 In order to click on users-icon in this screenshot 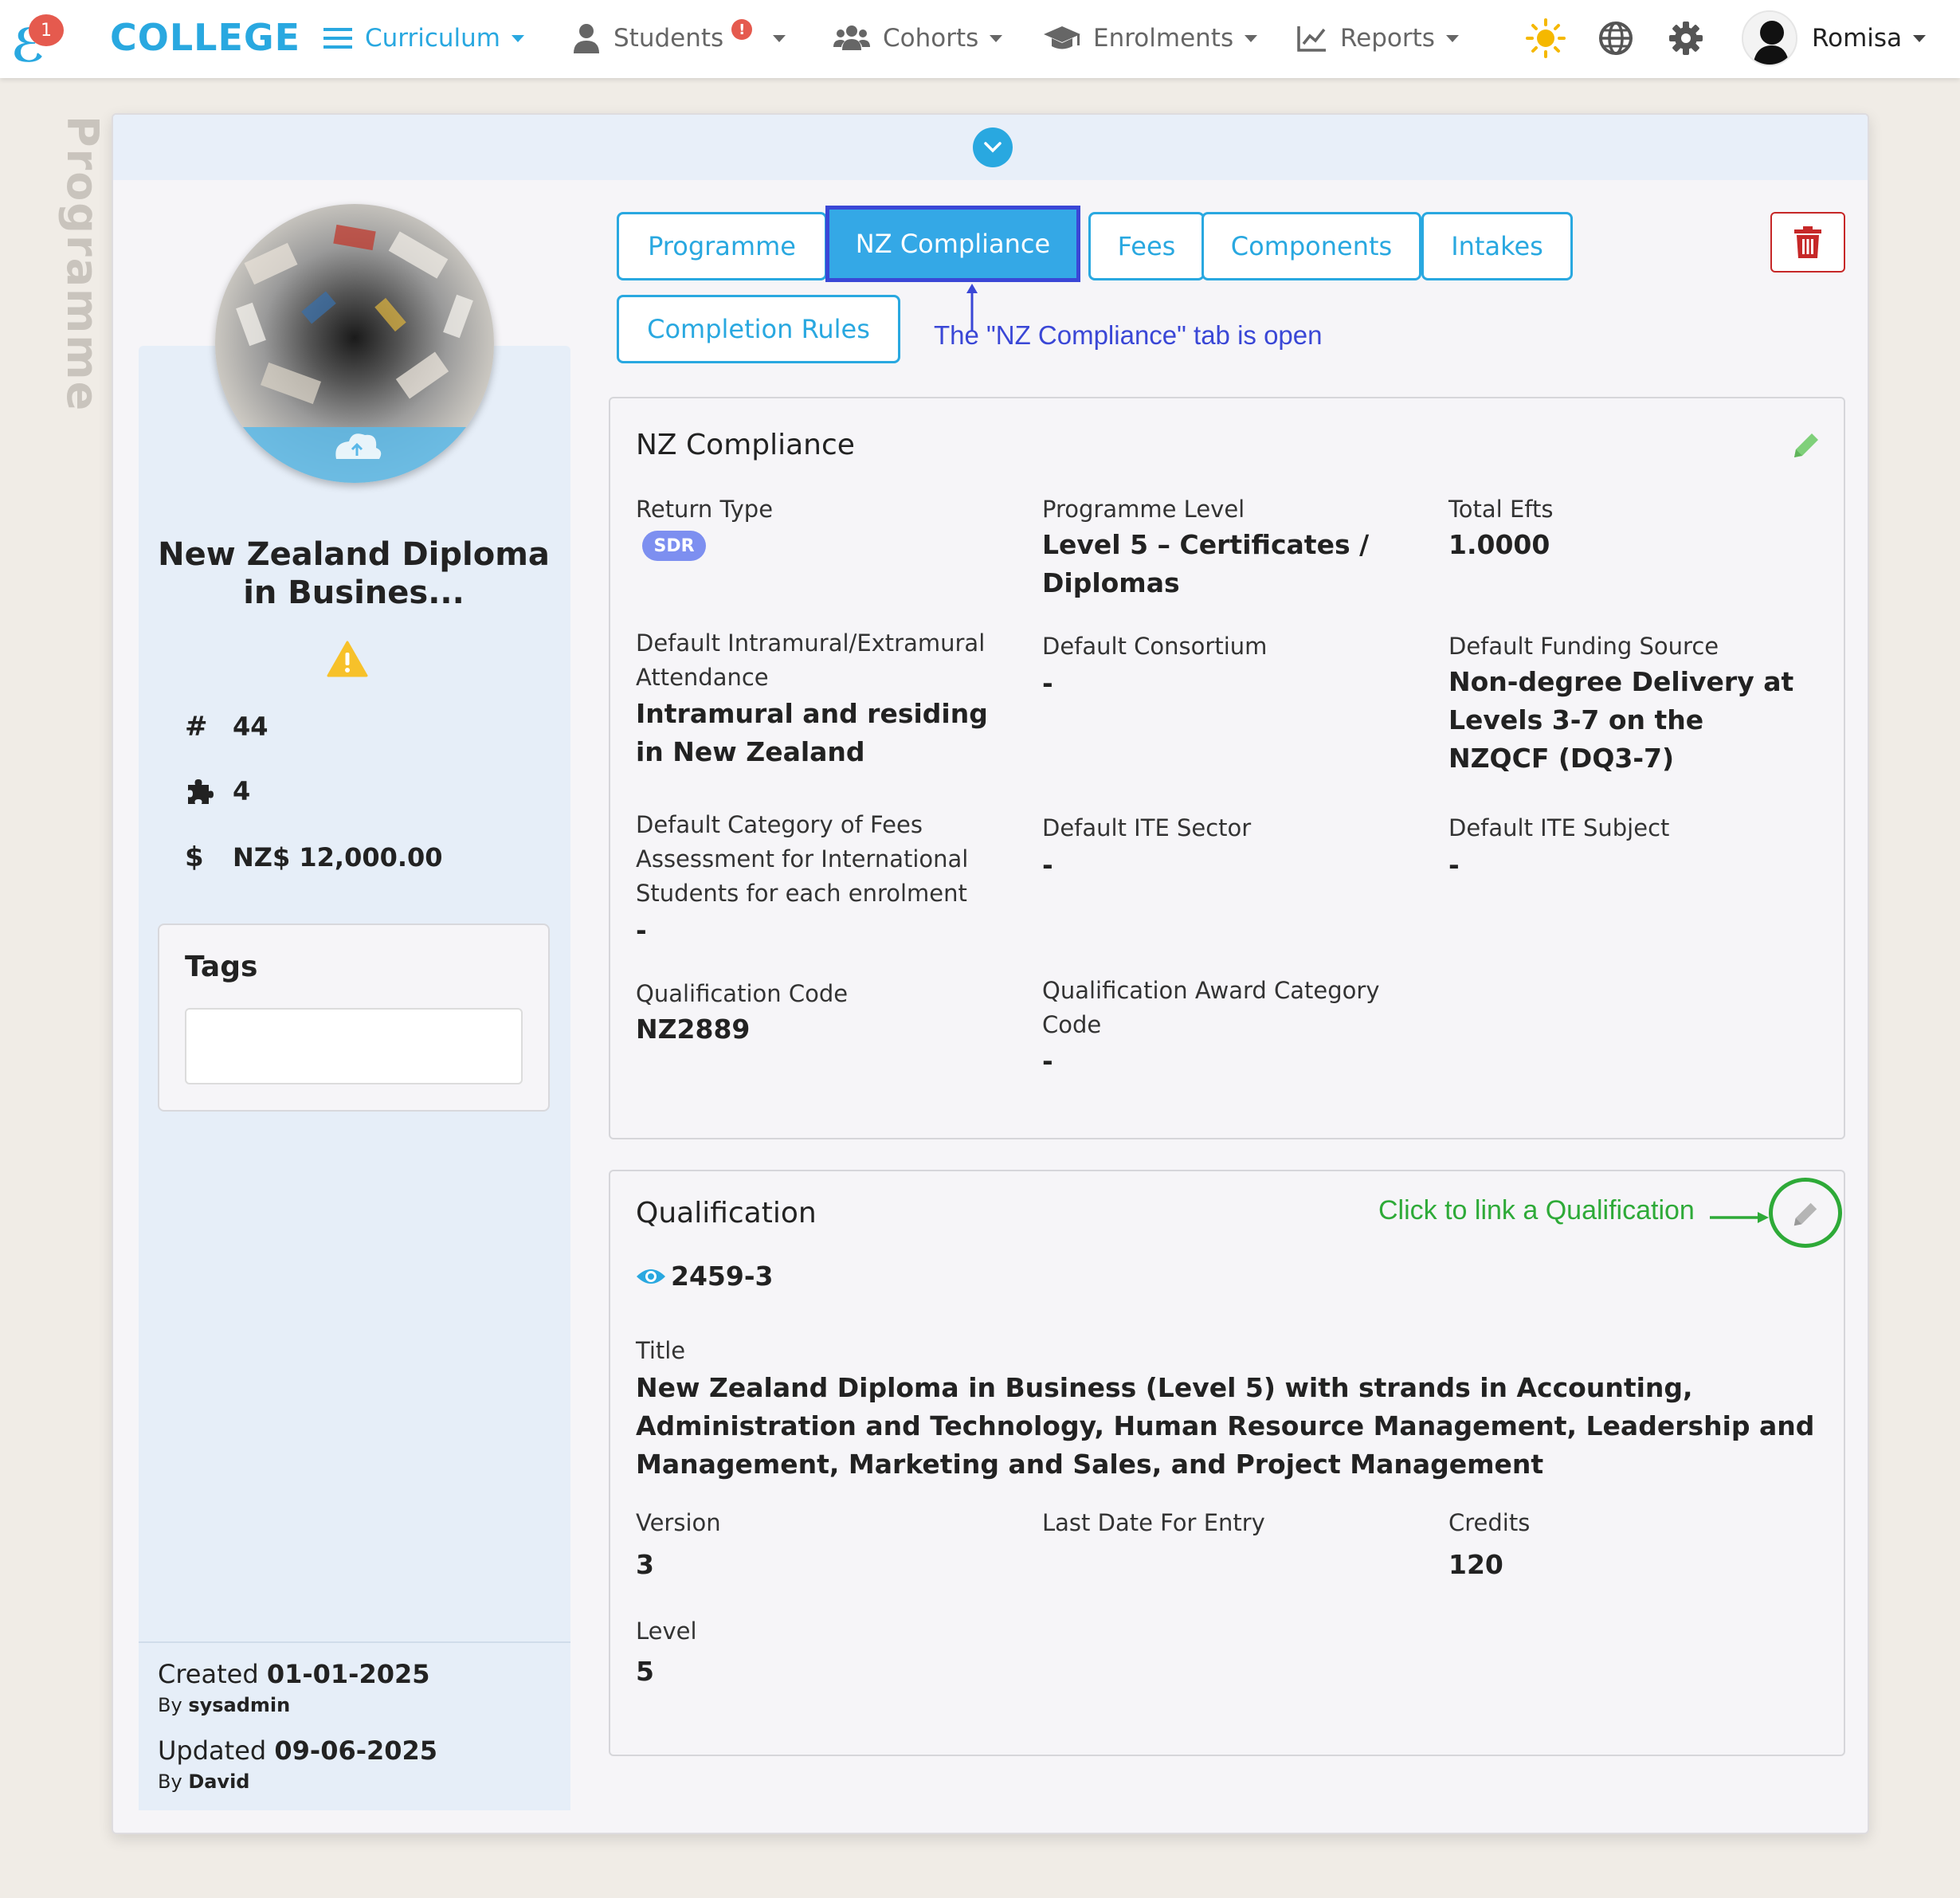, I will do `click(851, 38)`.